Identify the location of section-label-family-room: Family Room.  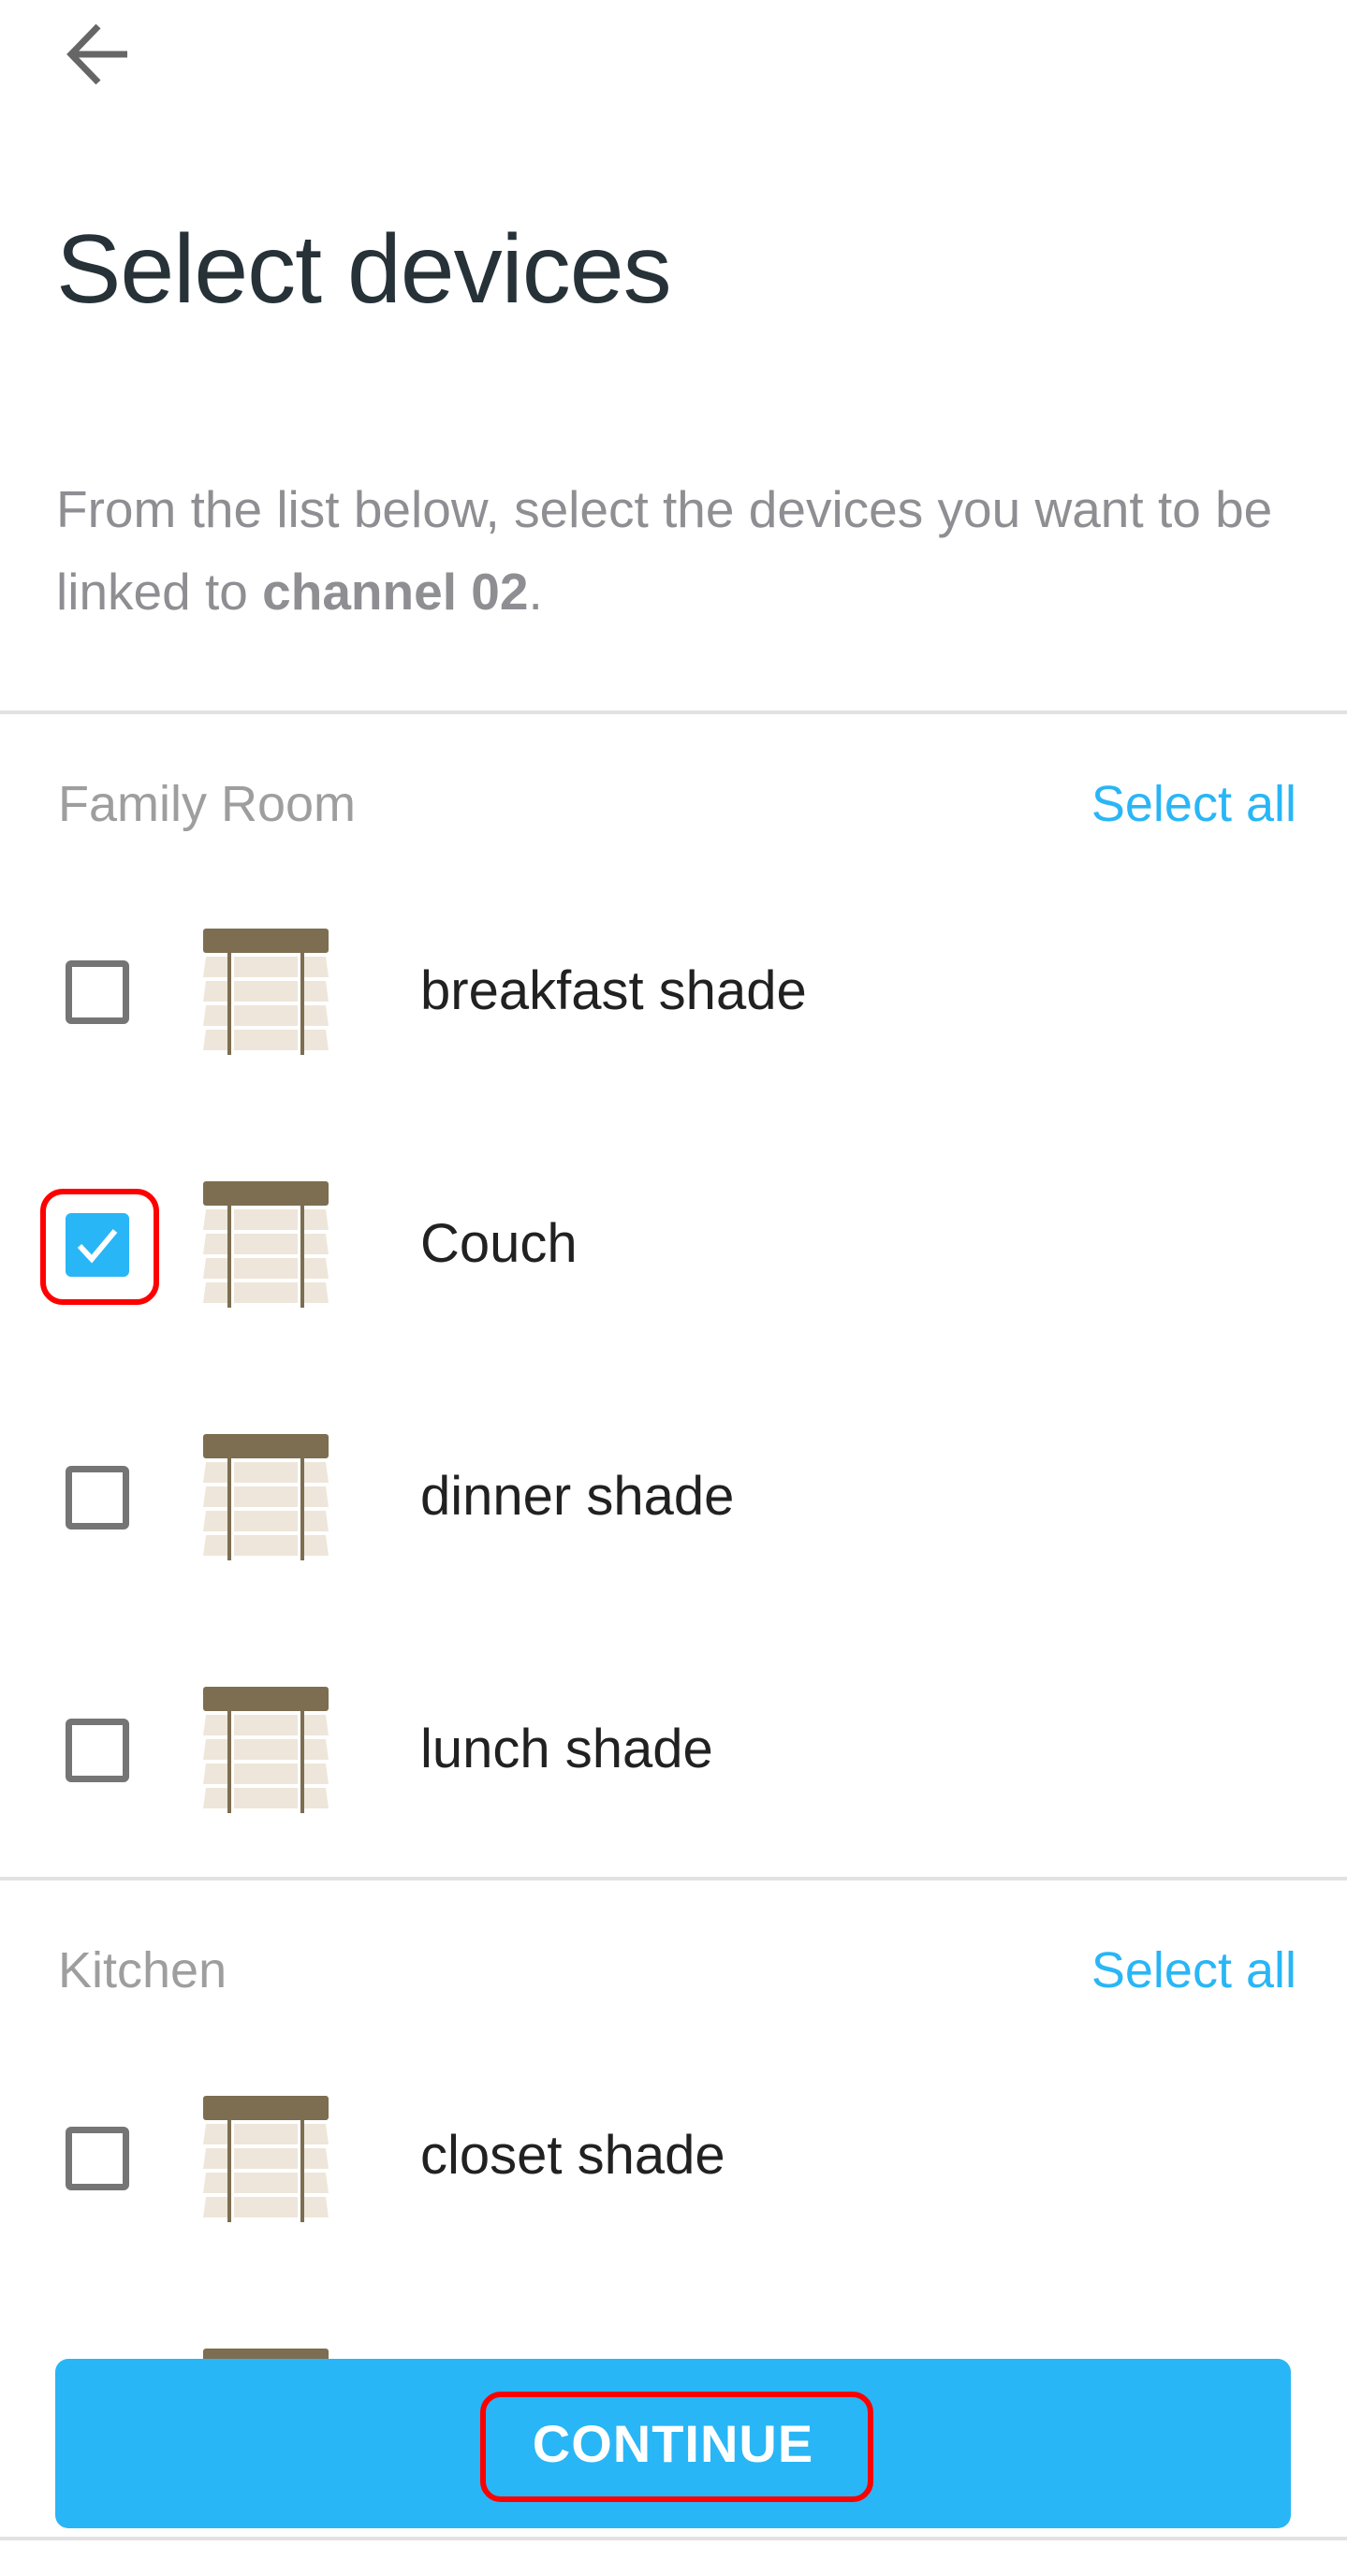
(208, 804).